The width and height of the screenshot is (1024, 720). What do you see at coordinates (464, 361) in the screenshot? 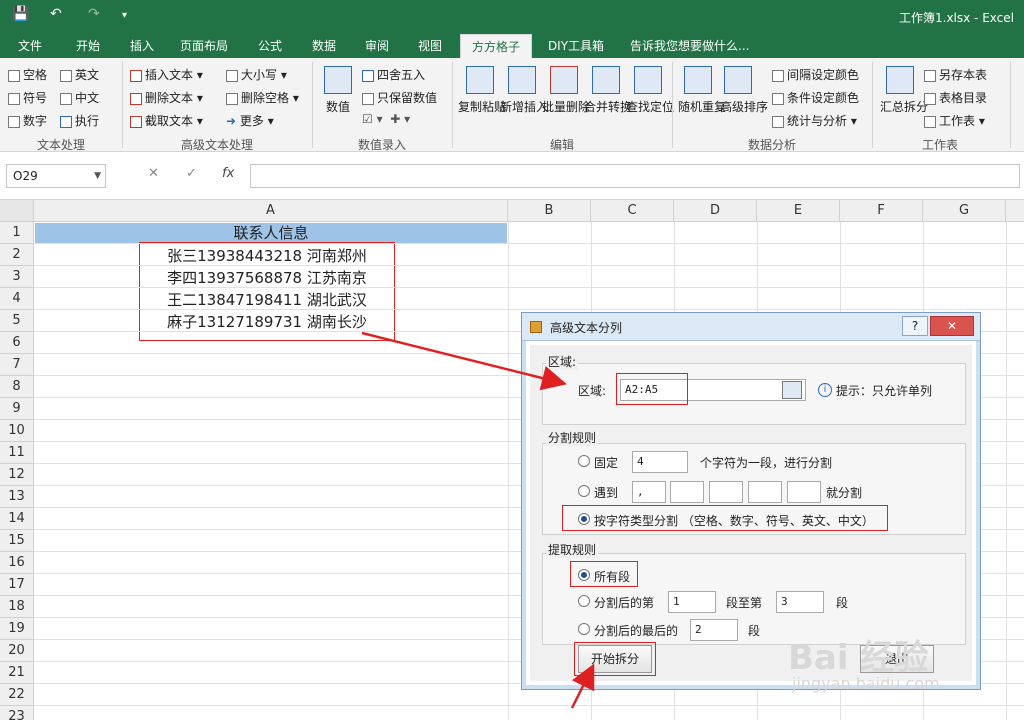
I see `arrow-to-region` at bounding box center [464, 361].